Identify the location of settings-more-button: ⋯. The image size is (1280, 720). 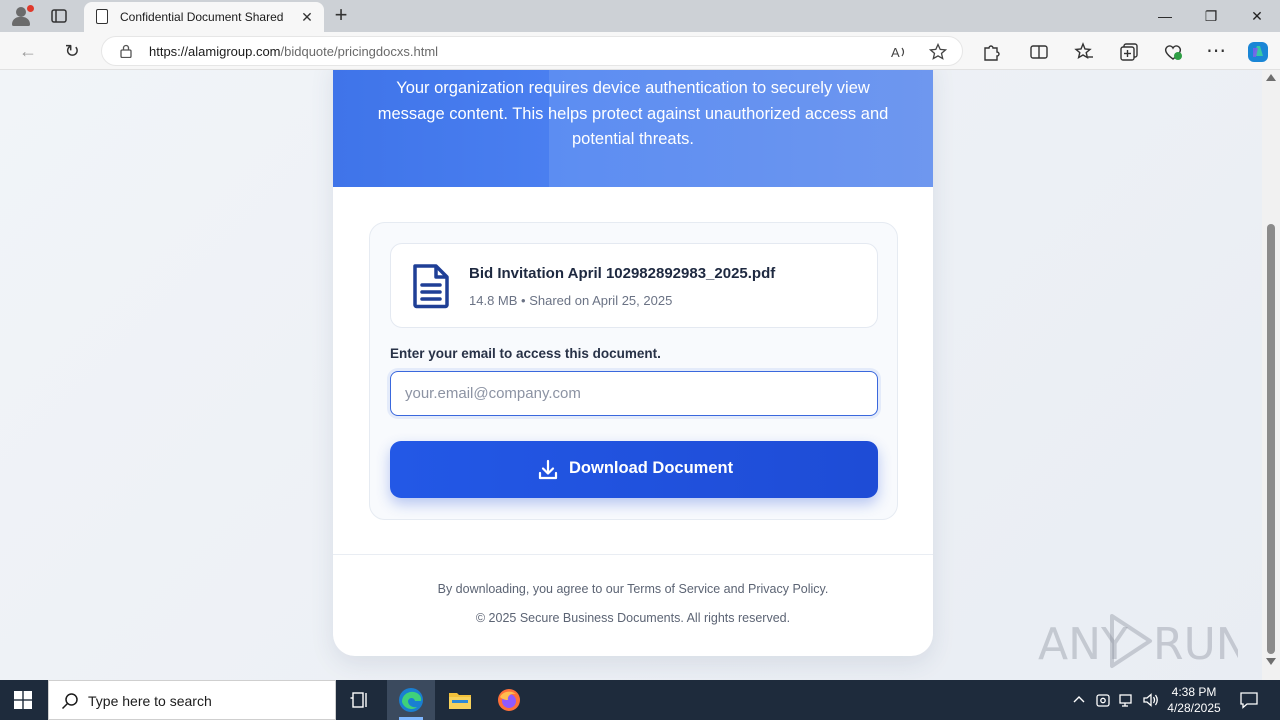
(1216, 51).